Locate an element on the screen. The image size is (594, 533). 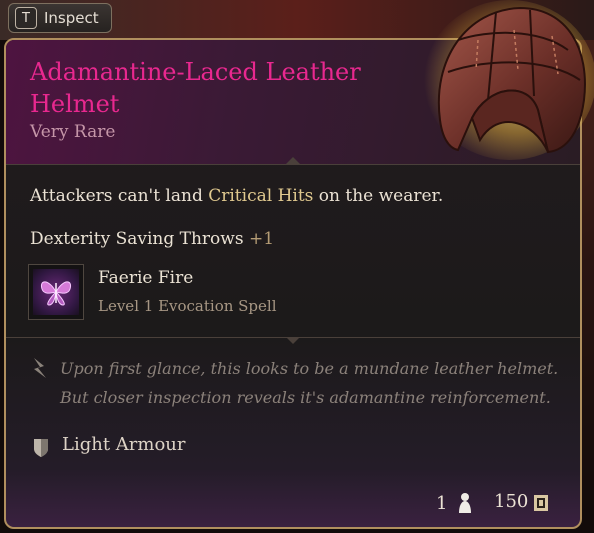
spell-name: Faerie Fire is located at coordinates (146, 278).